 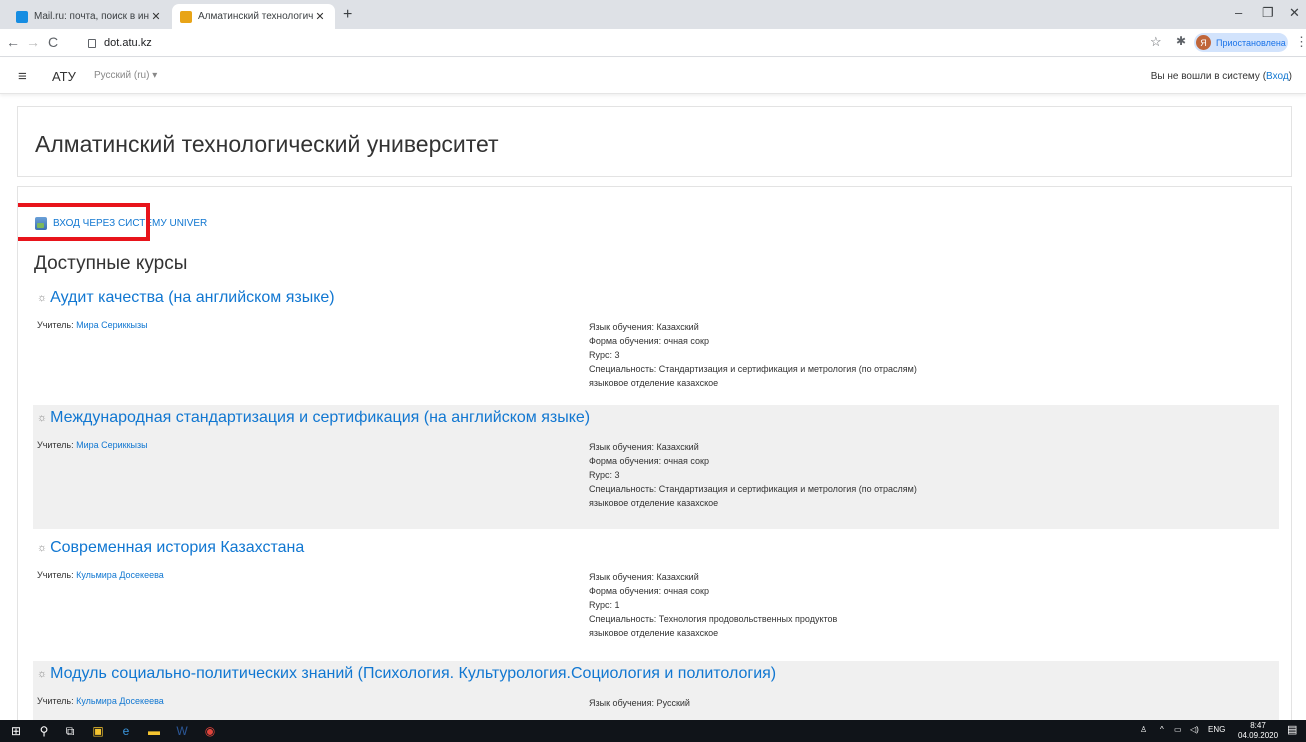 I want to click on bookmark-star-icon: ☆, so click(x=1156, y=42).